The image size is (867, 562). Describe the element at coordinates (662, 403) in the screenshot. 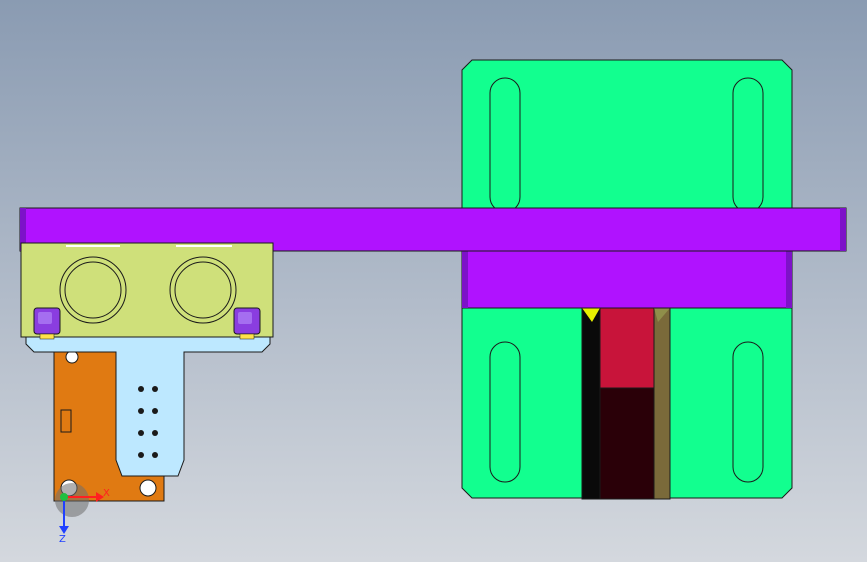

I see `olive-strip` at that location.